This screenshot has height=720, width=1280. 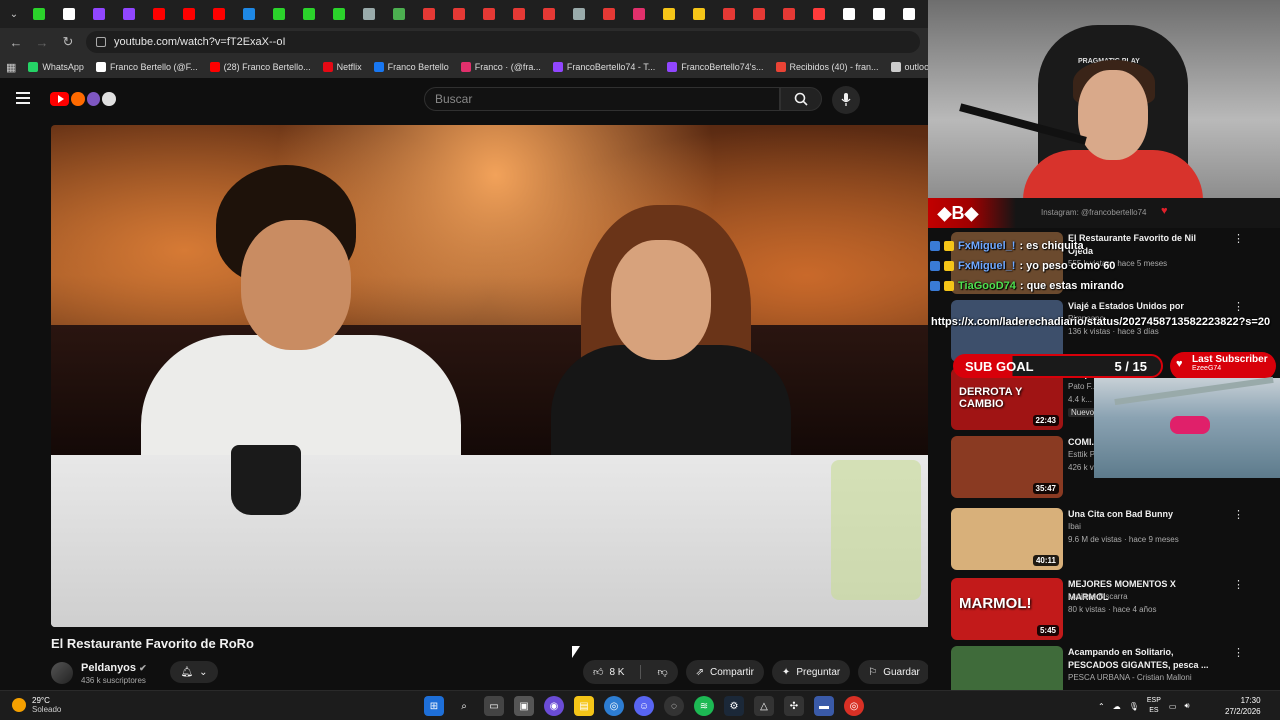 I want to click on forward-icon: →, so click(x=42, y=42).